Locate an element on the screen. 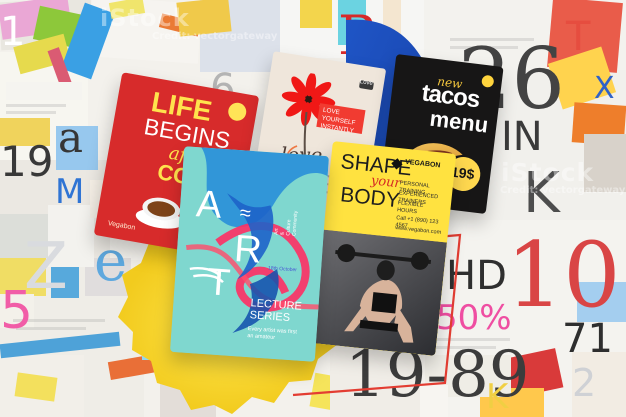 This screenshot has height=417, width=626. art-subtitle: LECTURE SERIES is located at coordinates (276, 310).